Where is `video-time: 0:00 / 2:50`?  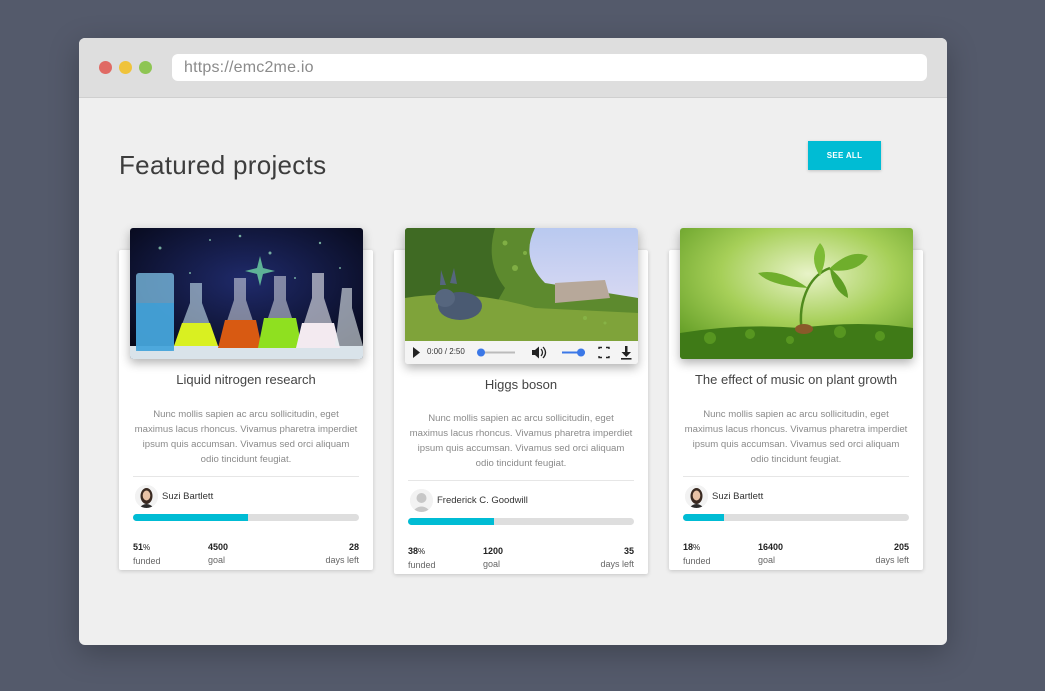 video-time: 0:00 / 2:50 is located at coordinates (446, 351).